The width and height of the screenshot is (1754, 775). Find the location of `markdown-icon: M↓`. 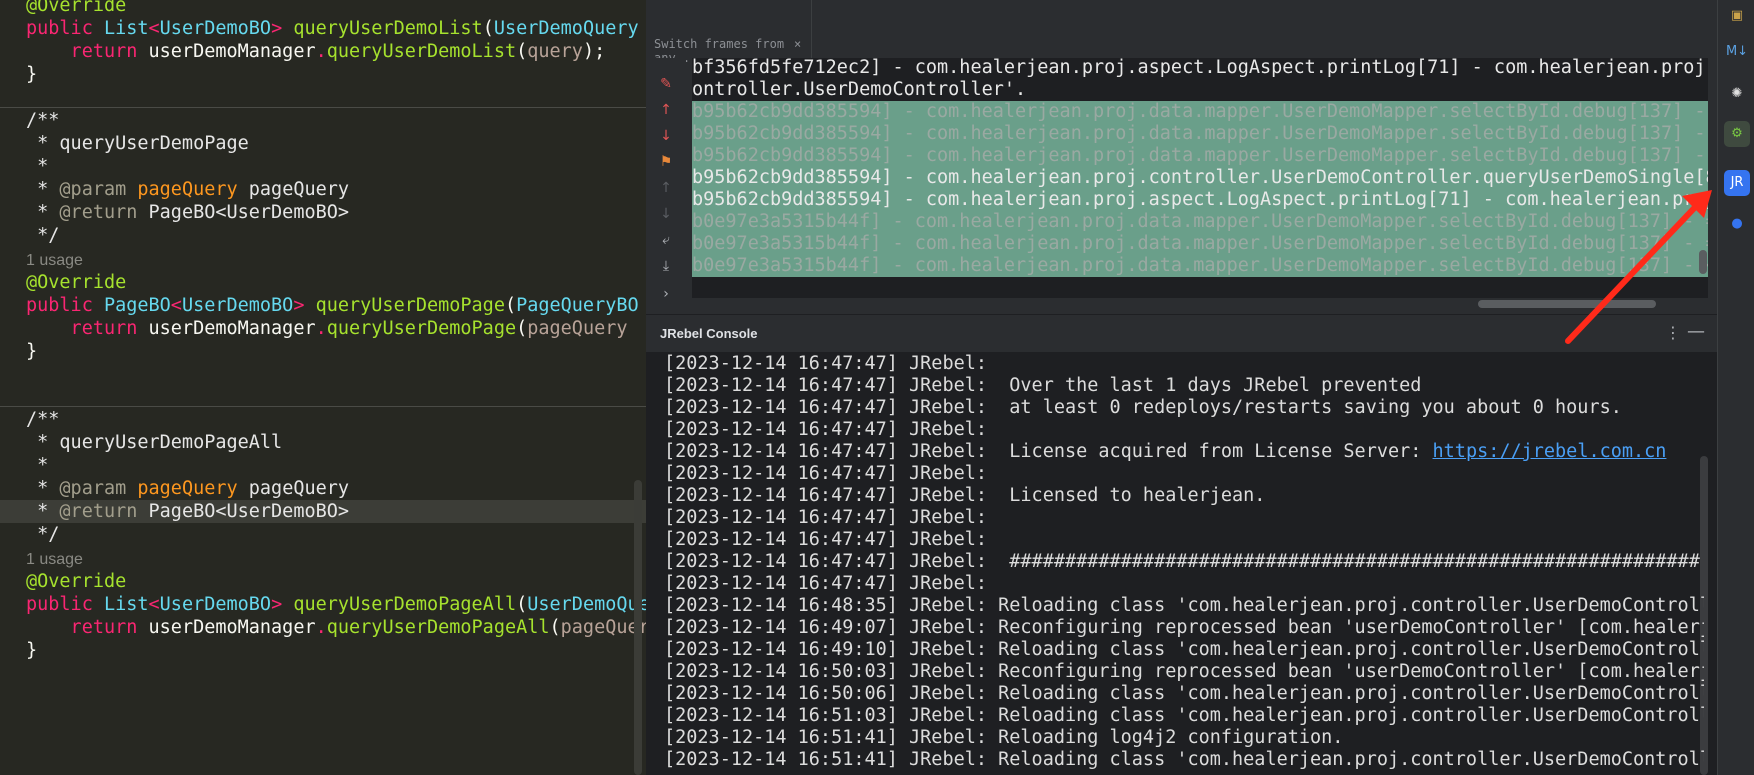

markdown-icon: M↓ is located at coordinates (1737, 52).